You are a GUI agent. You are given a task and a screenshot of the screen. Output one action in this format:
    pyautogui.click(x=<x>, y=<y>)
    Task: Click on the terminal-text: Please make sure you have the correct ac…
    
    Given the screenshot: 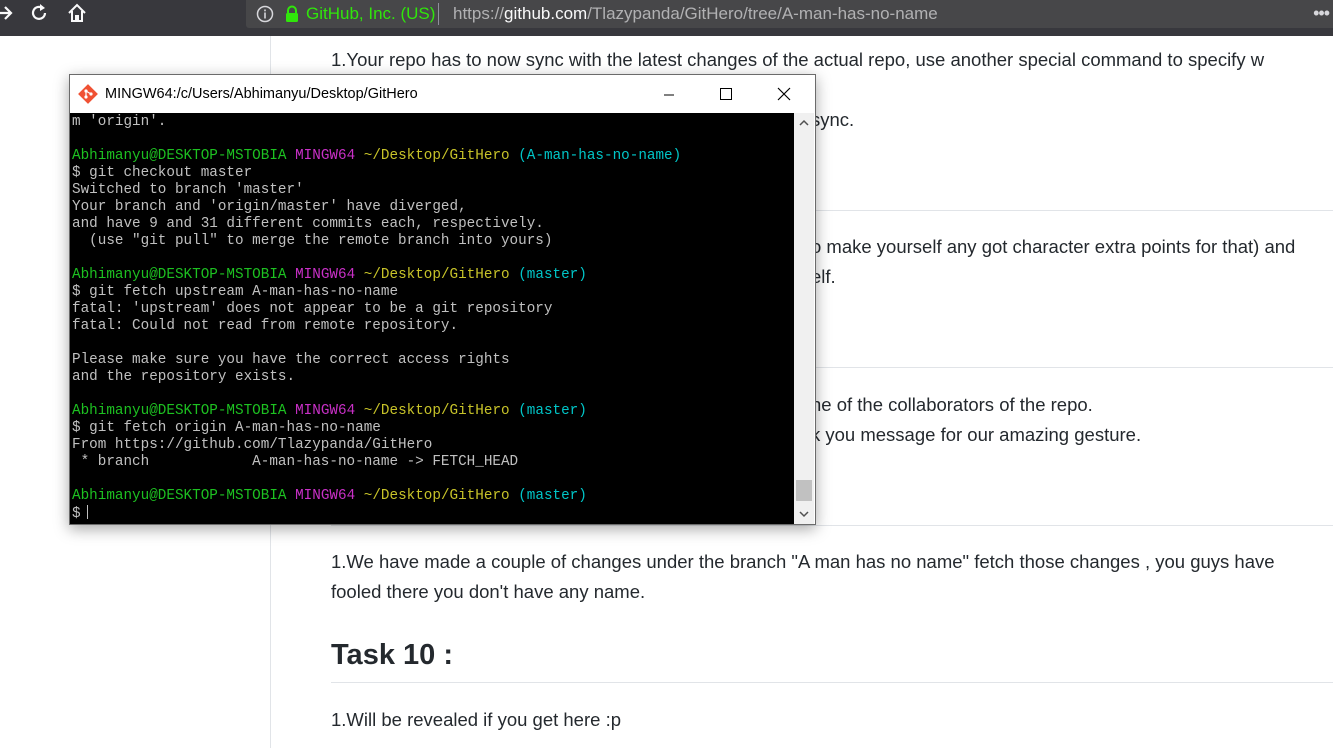 What is the action you would take?
    pyautogui.click(x=291, y=360)
    